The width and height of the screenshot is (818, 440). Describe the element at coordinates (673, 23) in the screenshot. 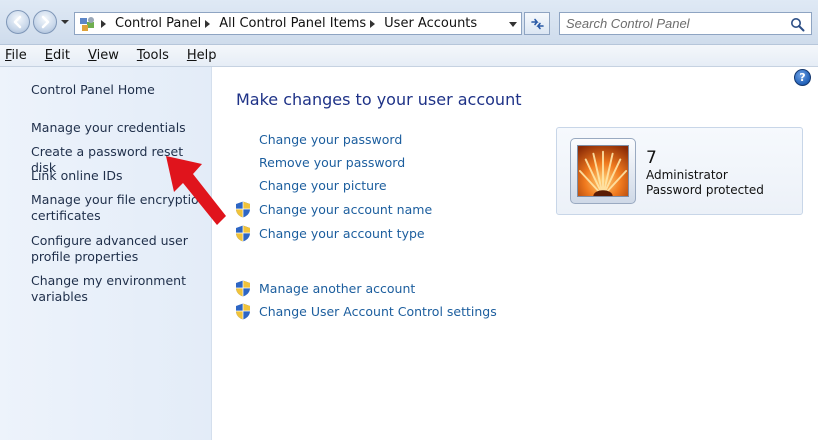

I see `search-input` at that location.